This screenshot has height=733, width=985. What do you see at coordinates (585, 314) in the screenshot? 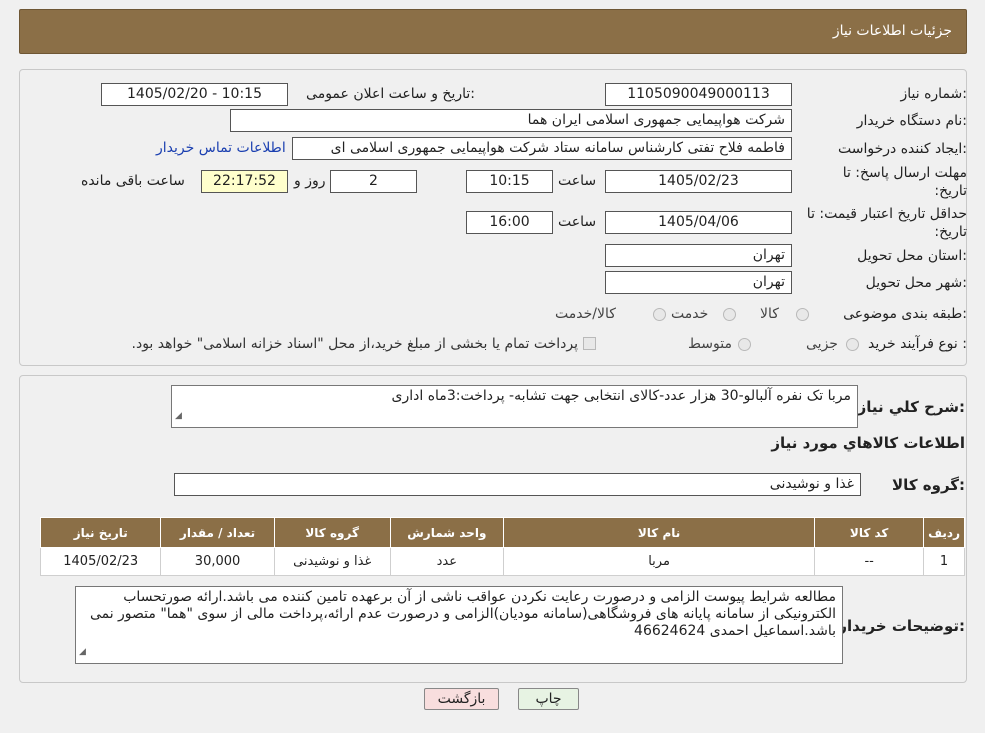
I see `category-option-goods-service: کالا/خدمت` at bounding box center [585, 314].